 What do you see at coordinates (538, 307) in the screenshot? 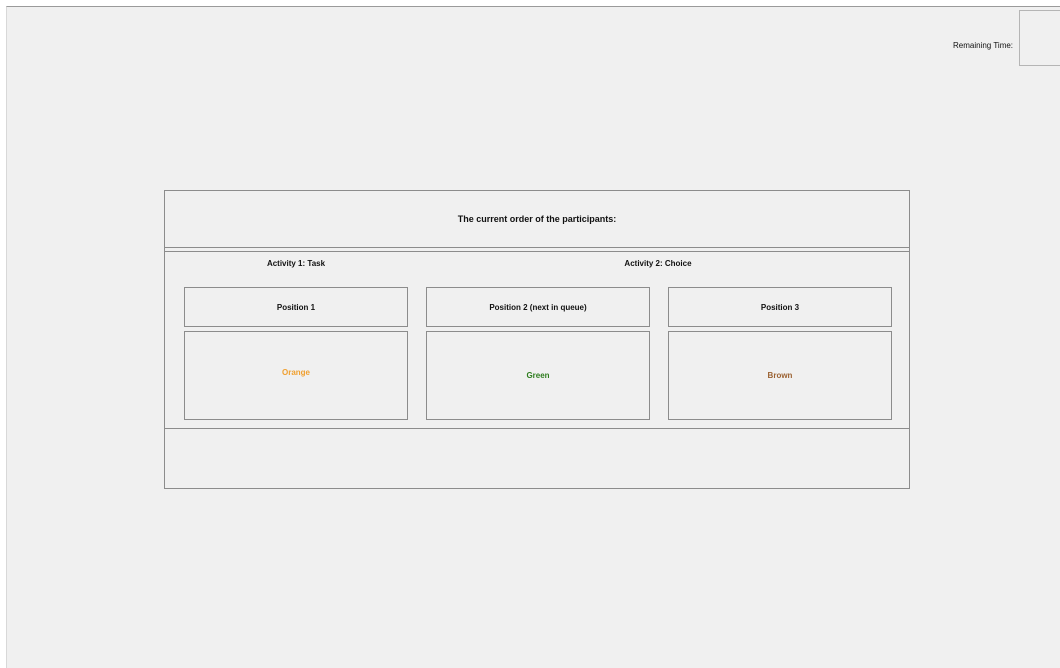
I see `position-2-header: Position 2 (next in queue)` at bounding box center [538, 307].